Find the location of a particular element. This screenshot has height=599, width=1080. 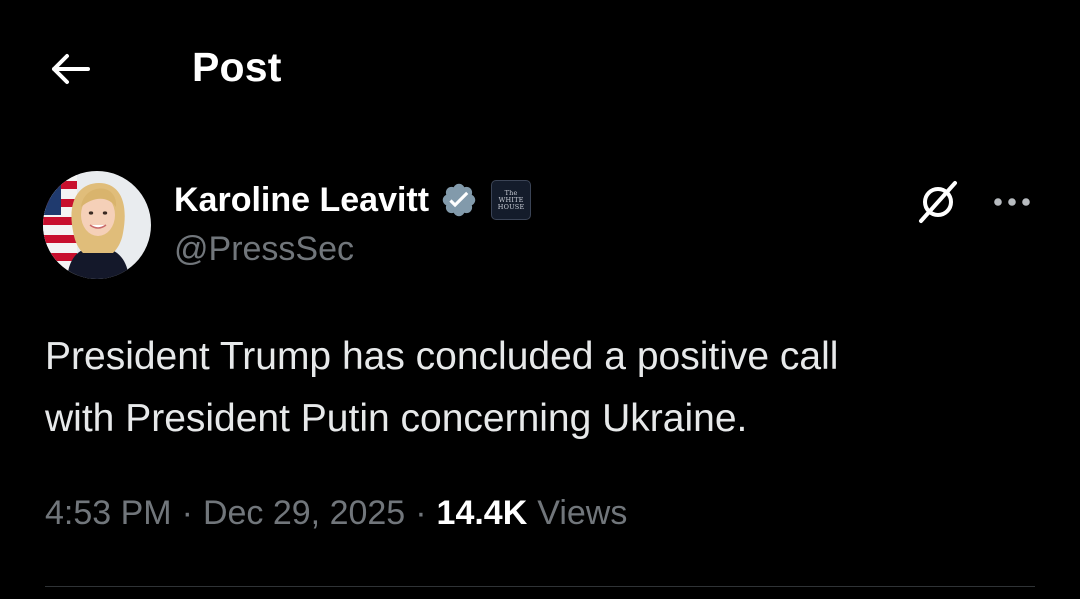

author-name-line: Karoline Leavitt The WHITE HOUSE is located at coordinates (353, 200).